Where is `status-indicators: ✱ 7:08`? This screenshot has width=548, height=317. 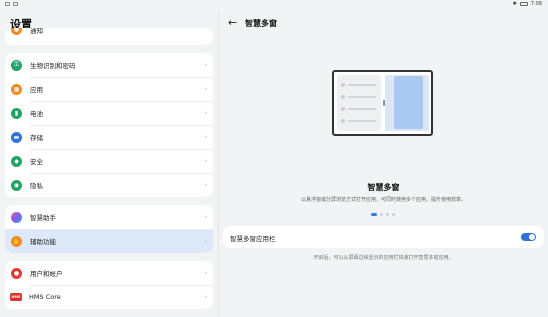
status-indicators: ✱ 7:08 is located at coordinates (527, 4).